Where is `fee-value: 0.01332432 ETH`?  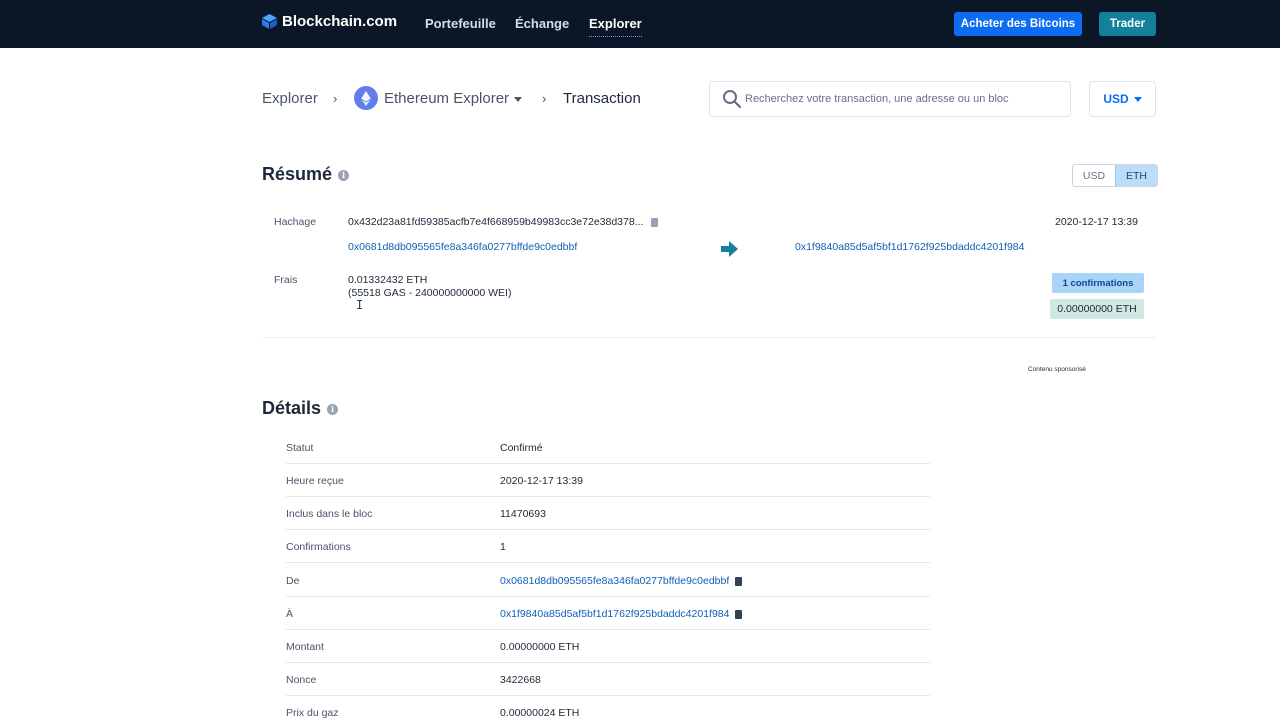 fee-value: 0.01332432 ETH is located at coordinates (388, 280).